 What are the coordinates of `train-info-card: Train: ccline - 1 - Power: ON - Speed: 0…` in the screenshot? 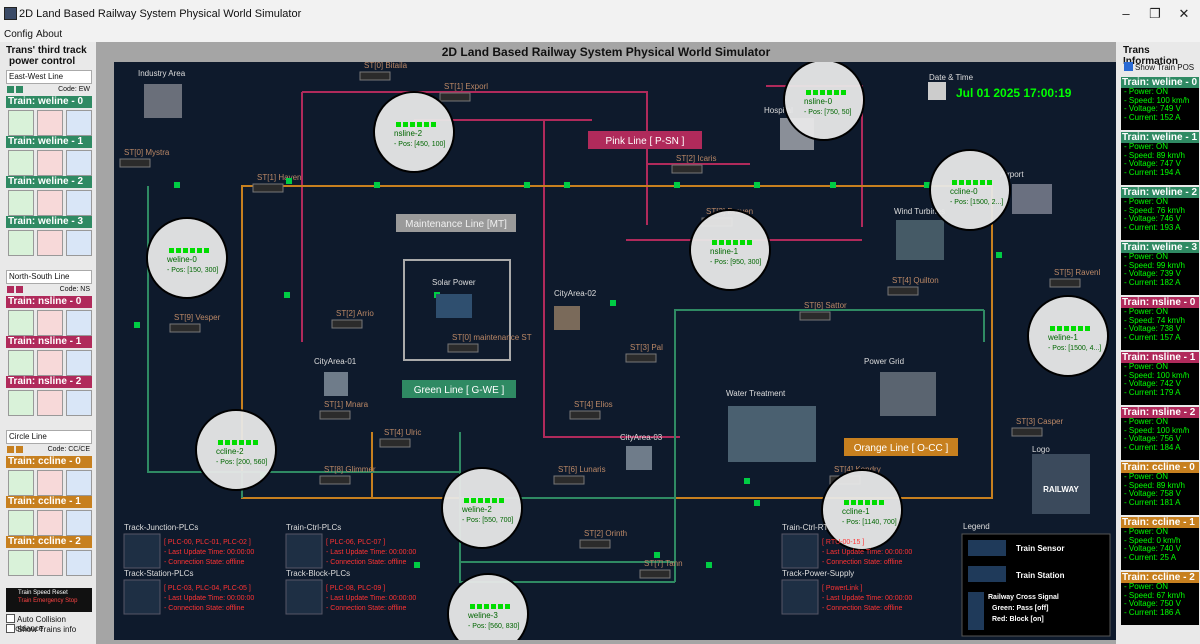 It's located at (1160, 543).